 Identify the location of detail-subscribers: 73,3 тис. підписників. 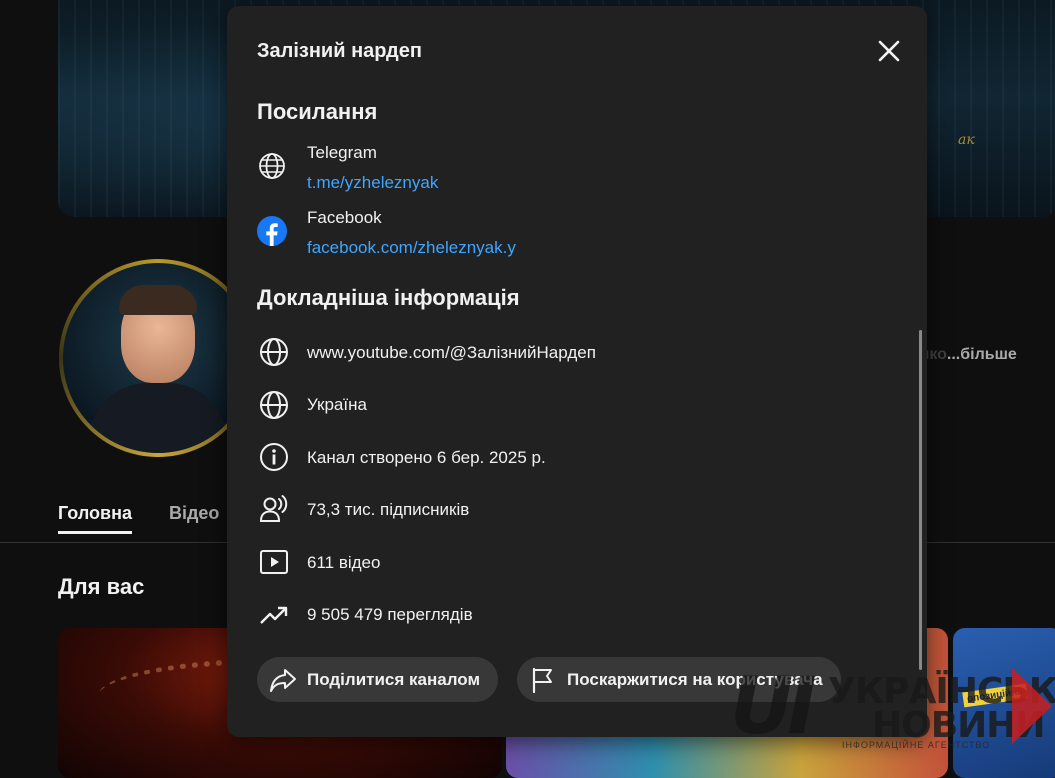
(388, 509).